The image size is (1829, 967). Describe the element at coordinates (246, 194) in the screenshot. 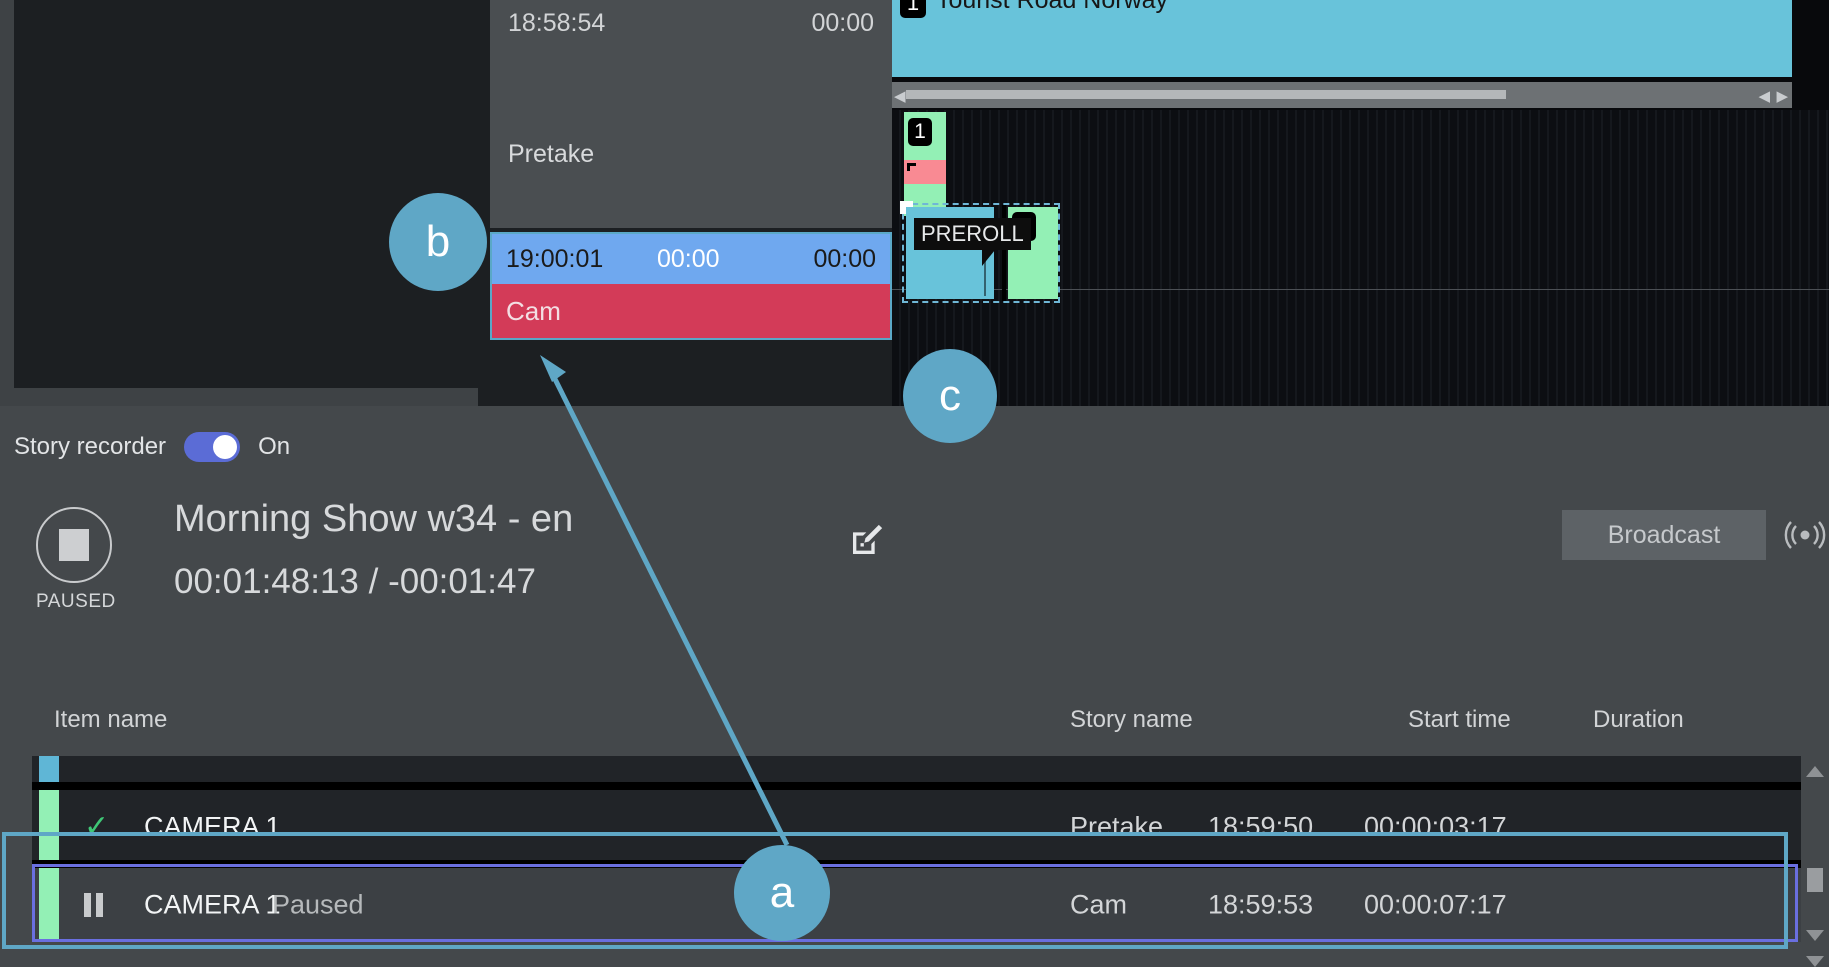

I see `preview-panel` at that location.